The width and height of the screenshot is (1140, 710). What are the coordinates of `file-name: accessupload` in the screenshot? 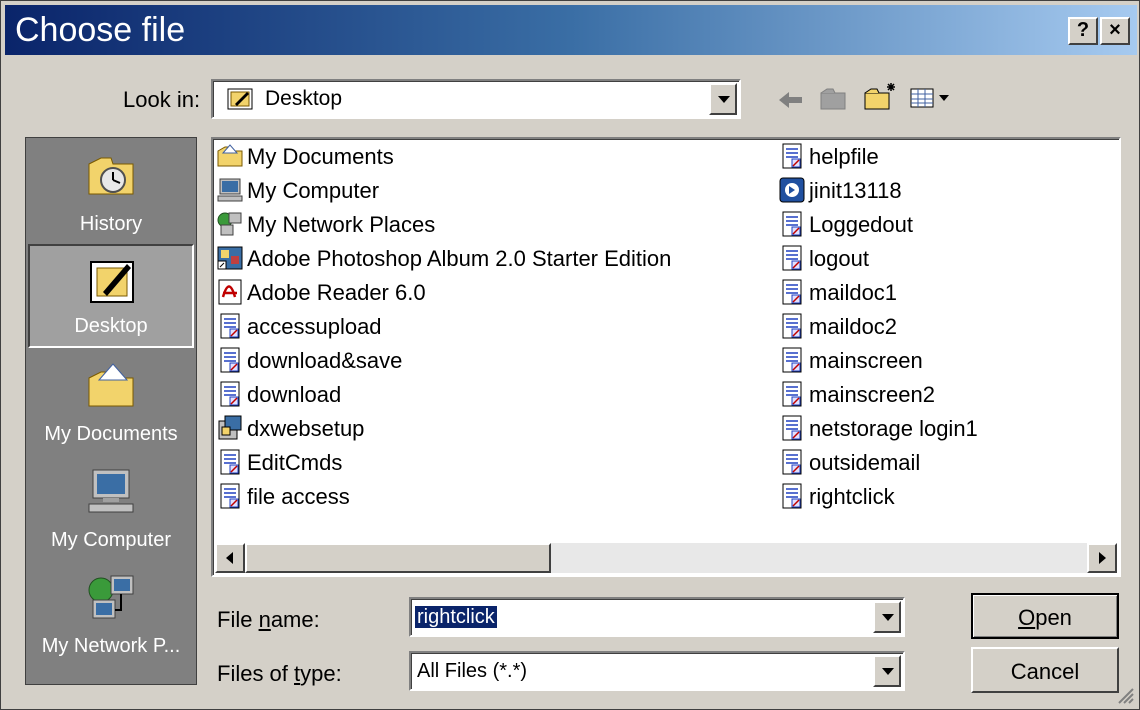 It's located at (314, 326).